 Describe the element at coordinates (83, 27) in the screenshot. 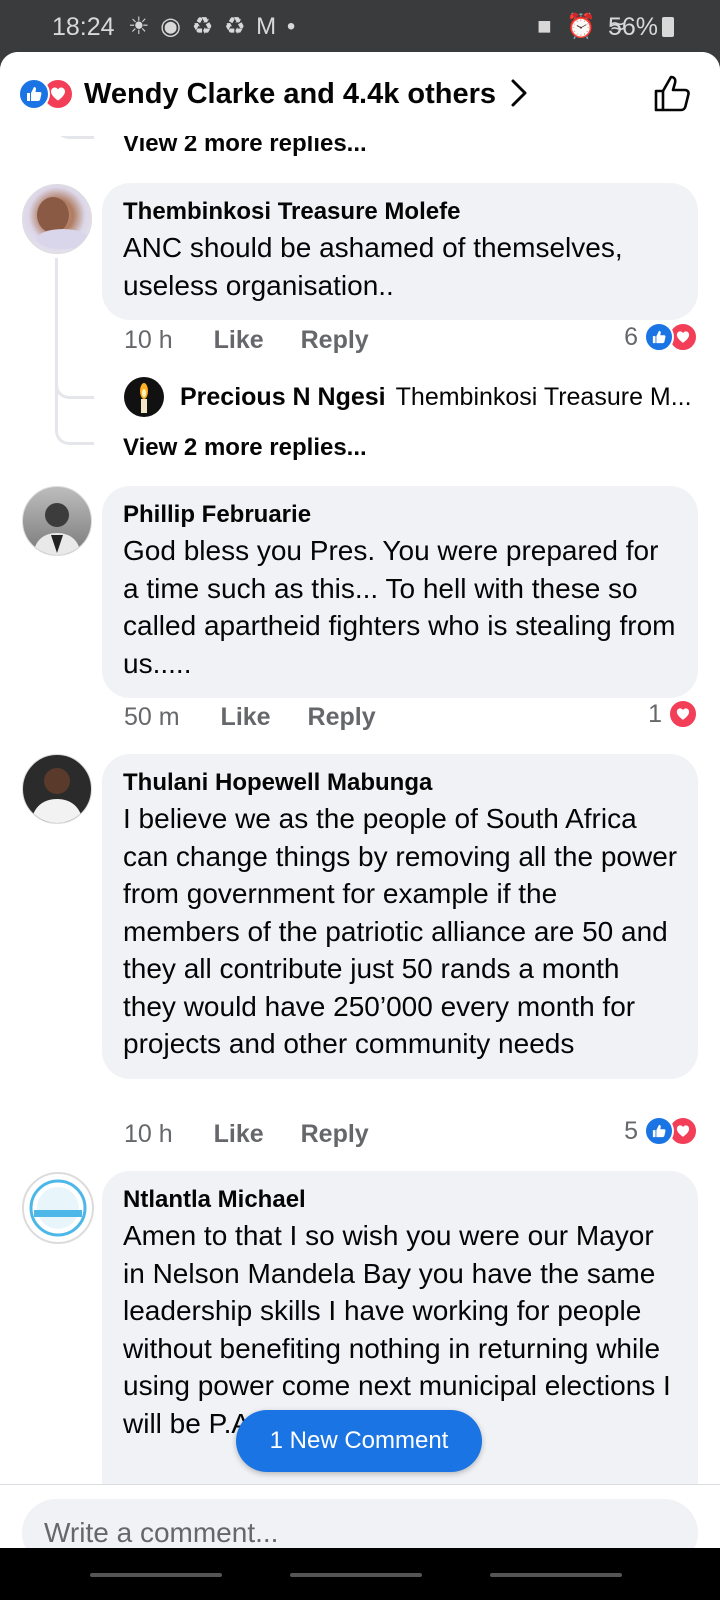

I see `status-time: 18:24` at that location.